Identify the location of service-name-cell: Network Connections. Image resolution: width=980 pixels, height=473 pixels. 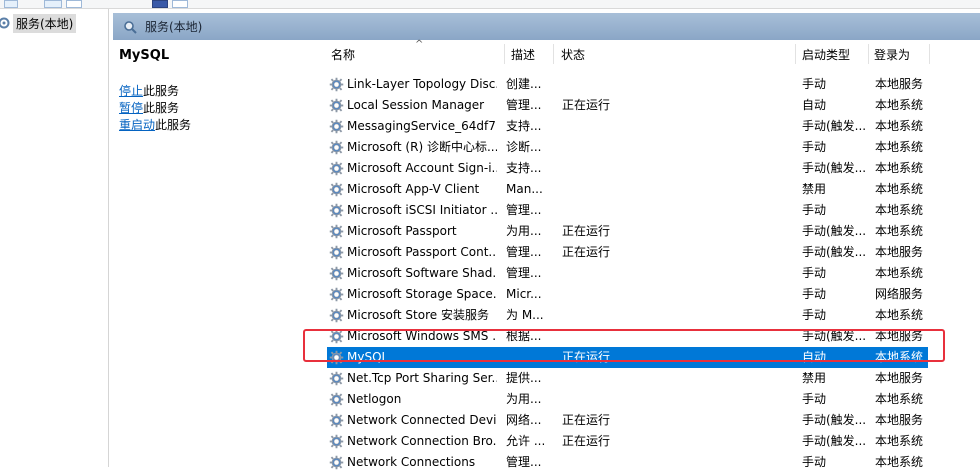
(412, 462).